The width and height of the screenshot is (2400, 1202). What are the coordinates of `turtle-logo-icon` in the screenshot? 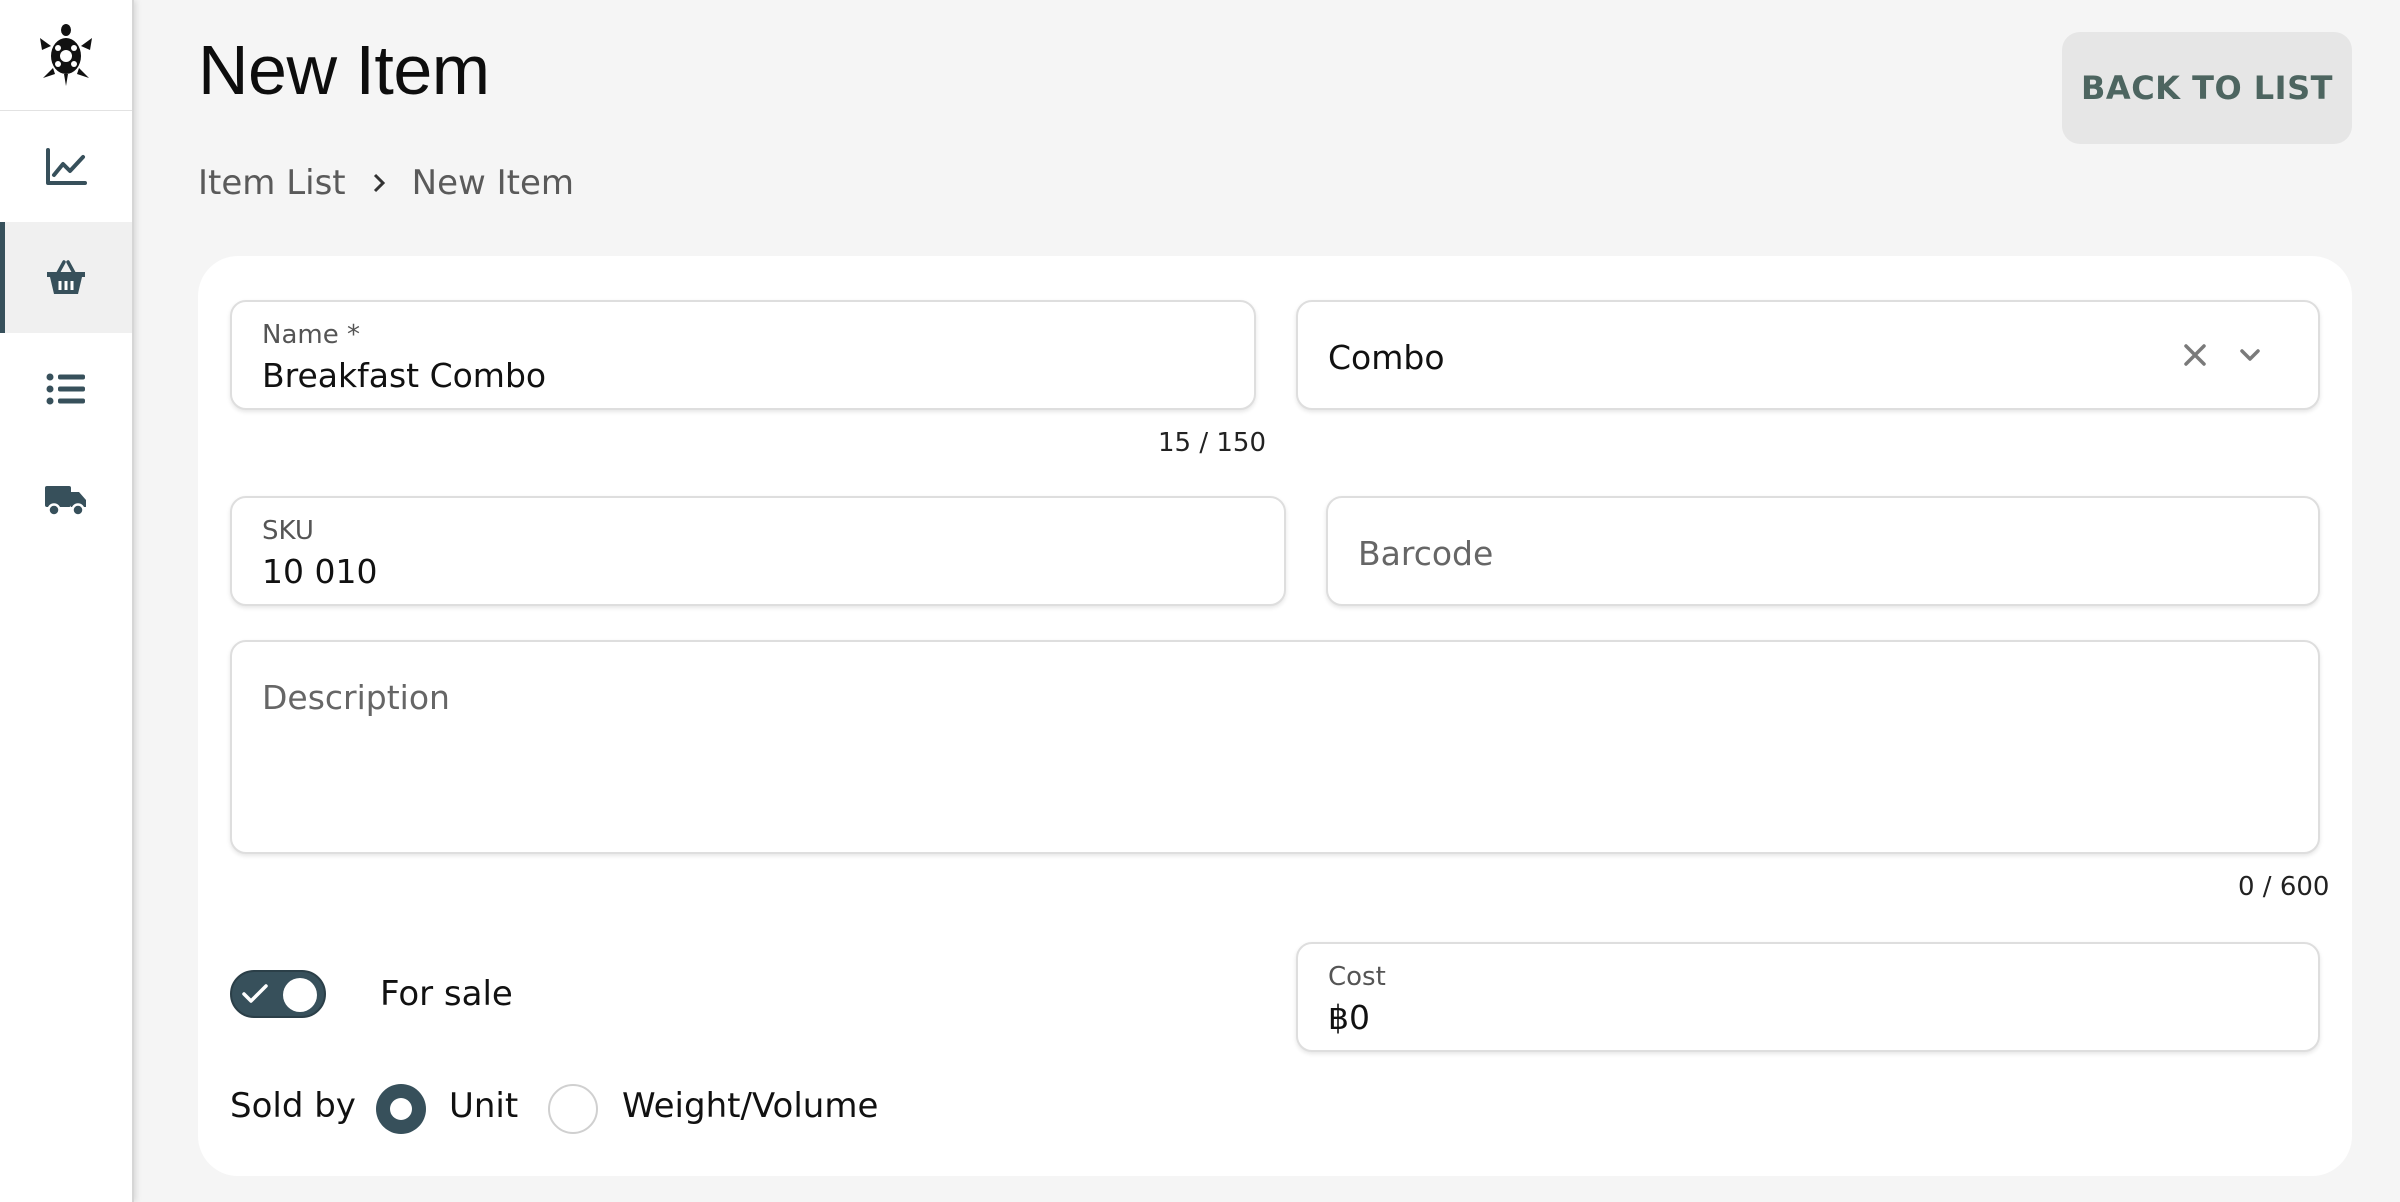 It's located at (66, 55).